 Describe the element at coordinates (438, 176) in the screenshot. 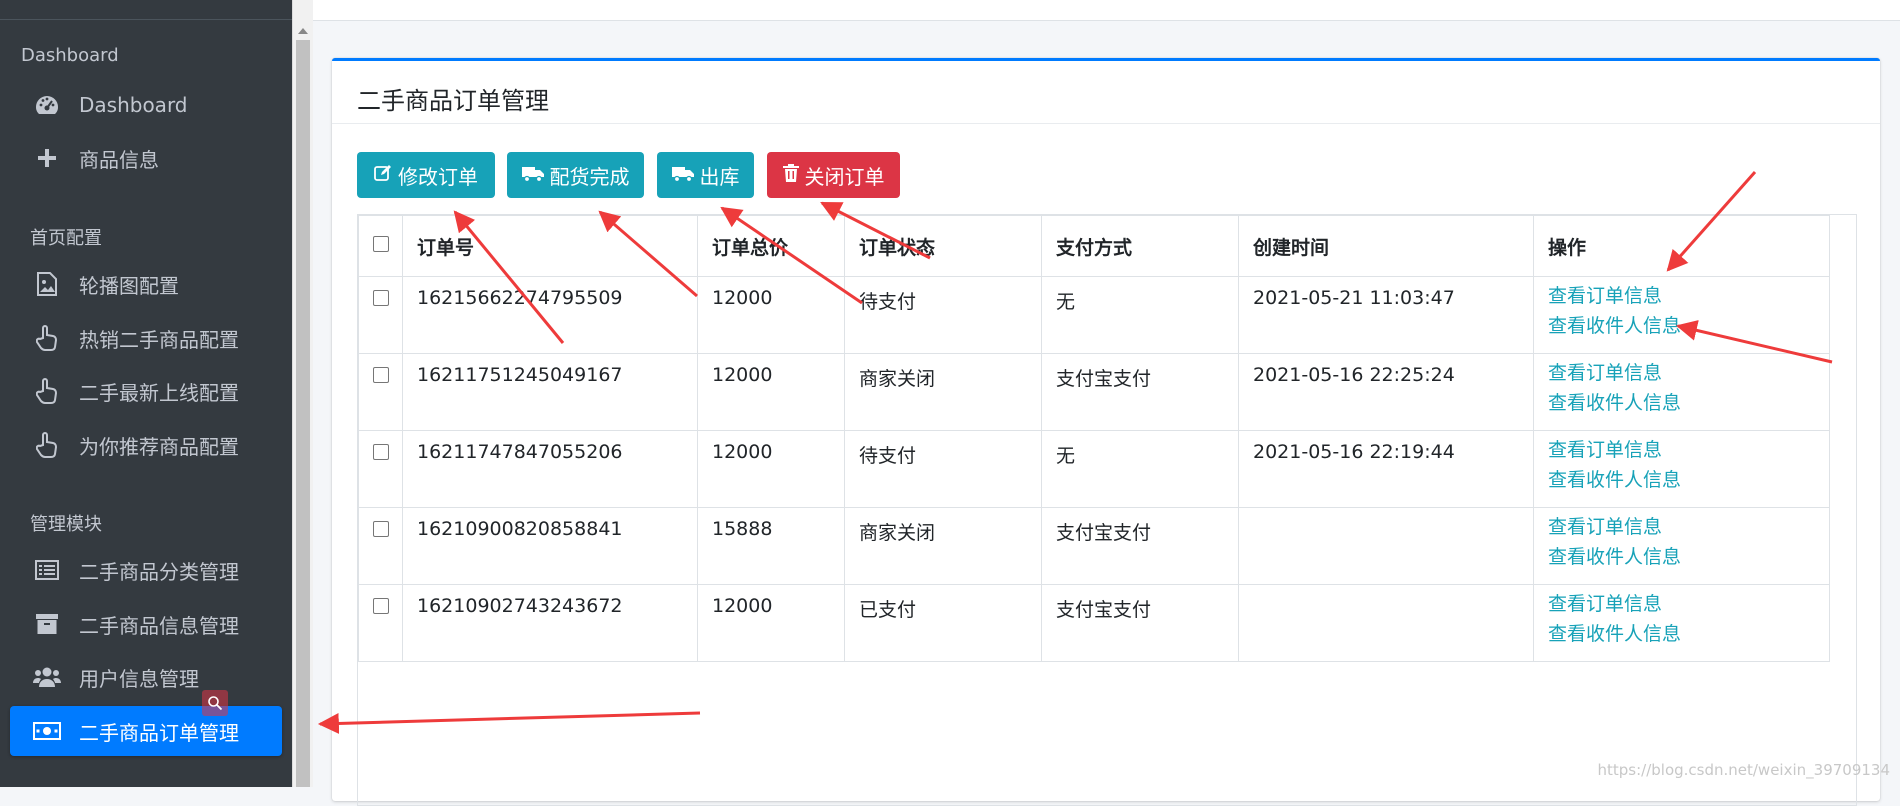

I see `edit-order-label: 修改订单` at that location.